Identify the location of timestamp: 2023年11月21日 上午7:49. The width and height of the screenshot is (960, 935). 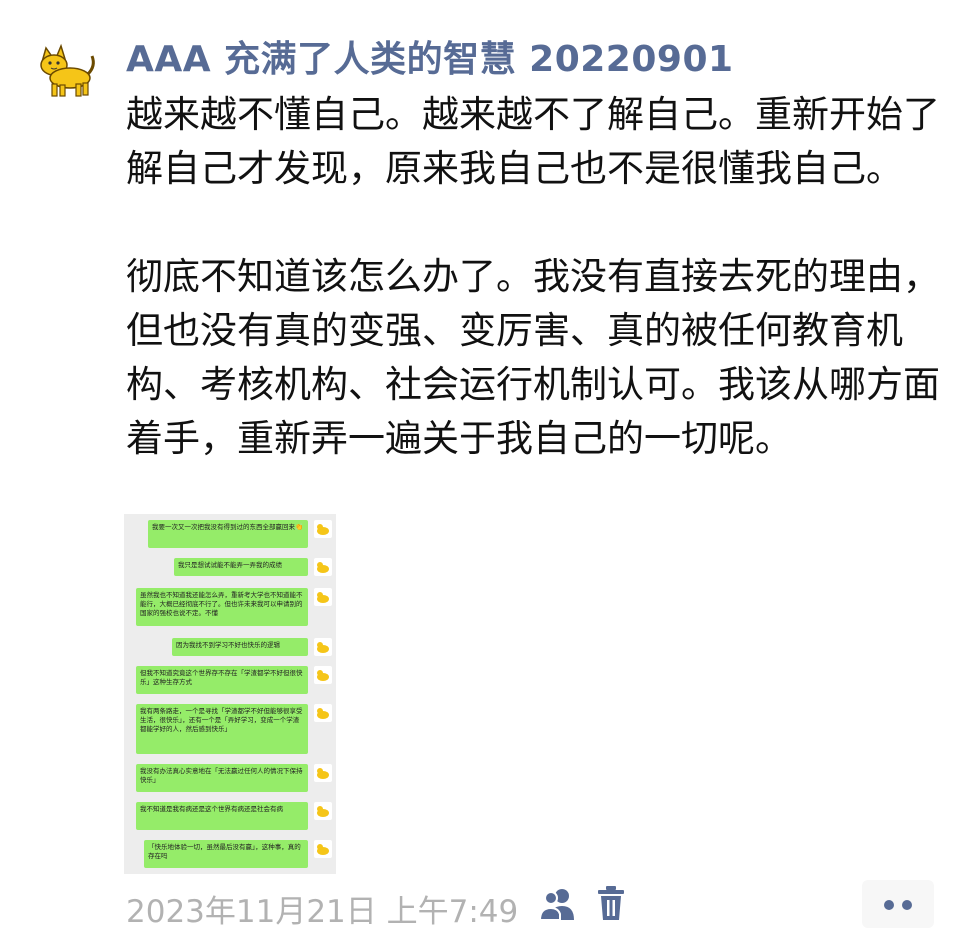
(322, 912).